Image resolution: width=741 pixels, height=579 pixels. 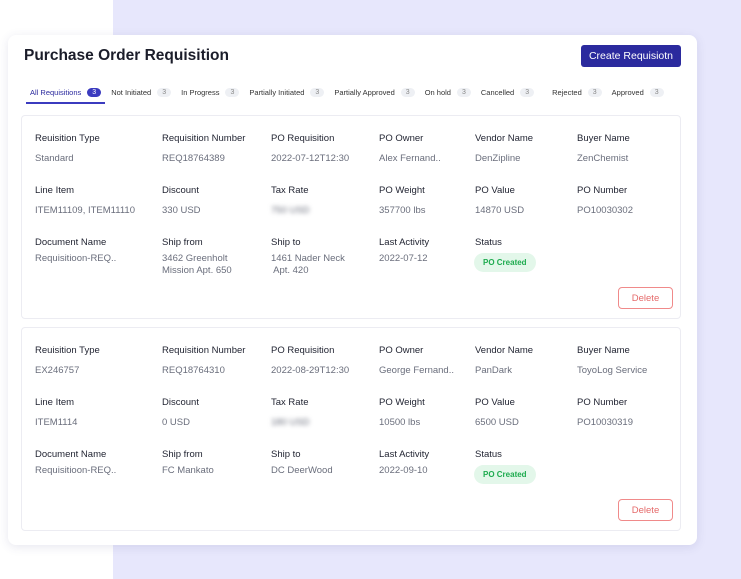 What do you see at coordinates (182, 454) in the screenshot?
I see `field-label: Ship from` at bounding box center [182, 454].